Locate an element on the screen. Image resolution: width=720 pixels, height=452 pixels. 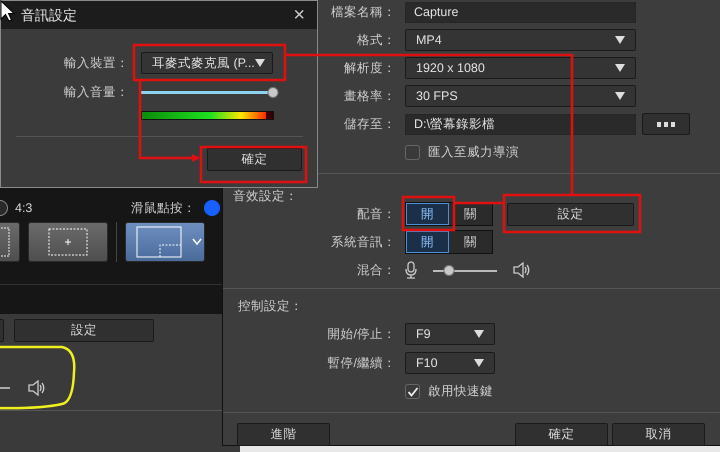
highlight-frame is located at coordinates (429, 214).